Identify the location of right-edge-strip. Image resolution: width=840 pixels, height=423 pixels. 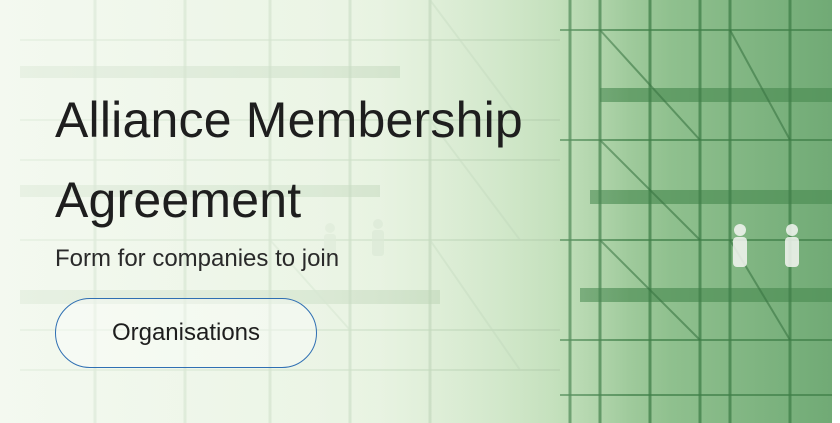
(836, 211).